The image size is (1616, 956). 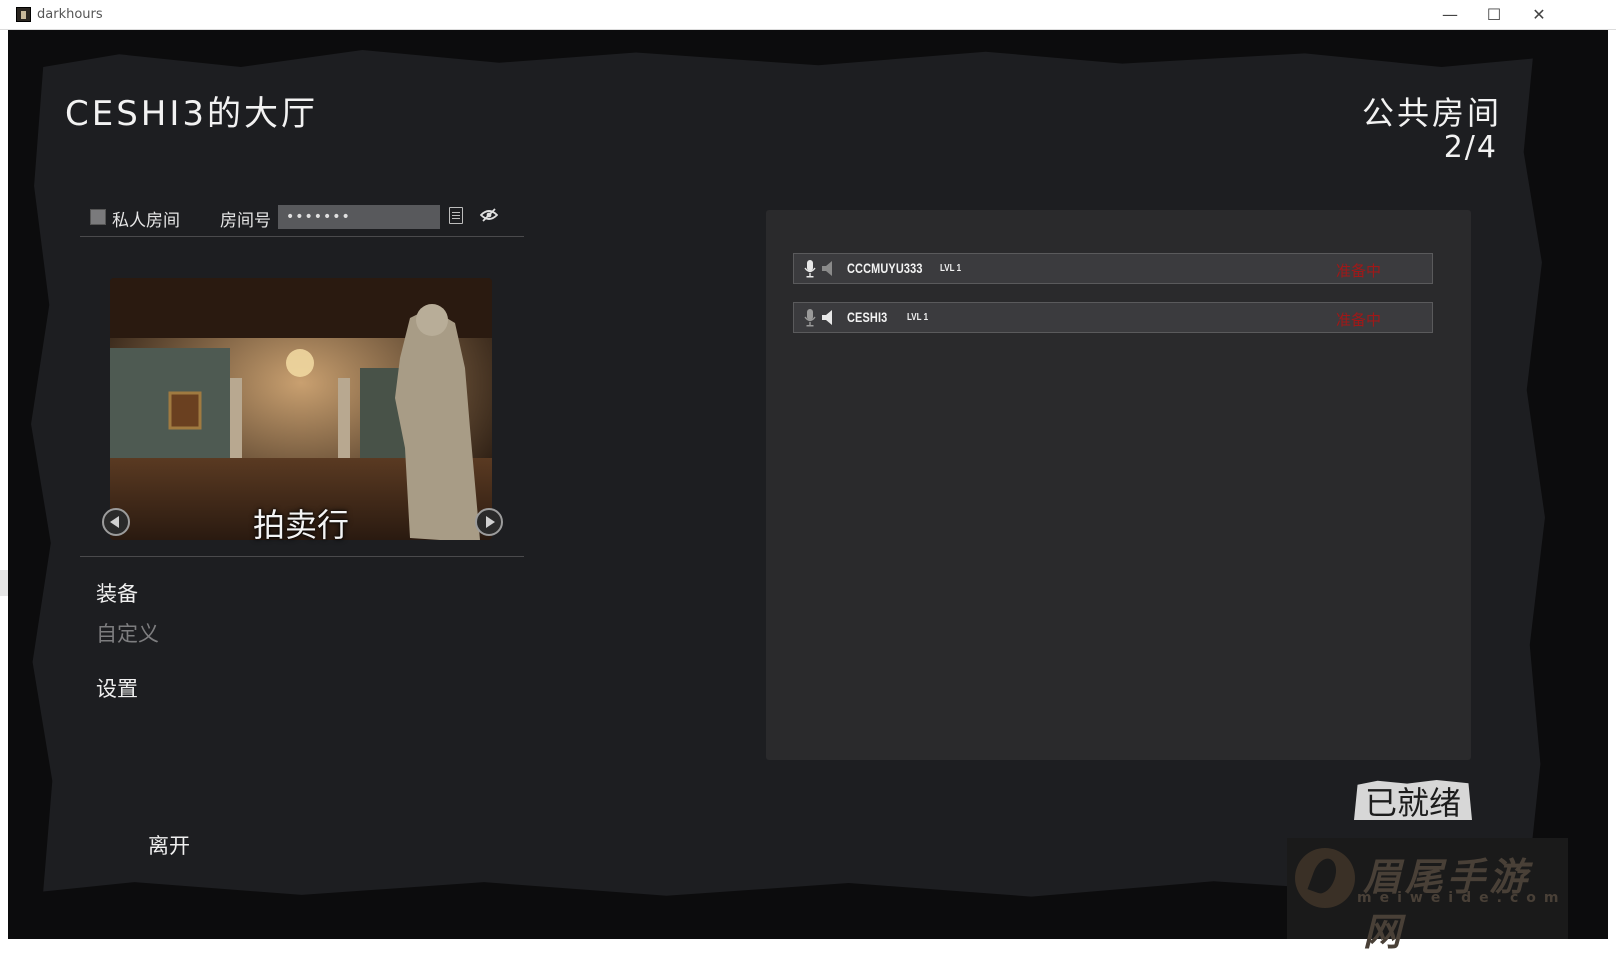 What do you see at coordinates (1413, 800) in the screenshot?
I see `ready-button: 已就绪` at bounding box center [1413, 800].